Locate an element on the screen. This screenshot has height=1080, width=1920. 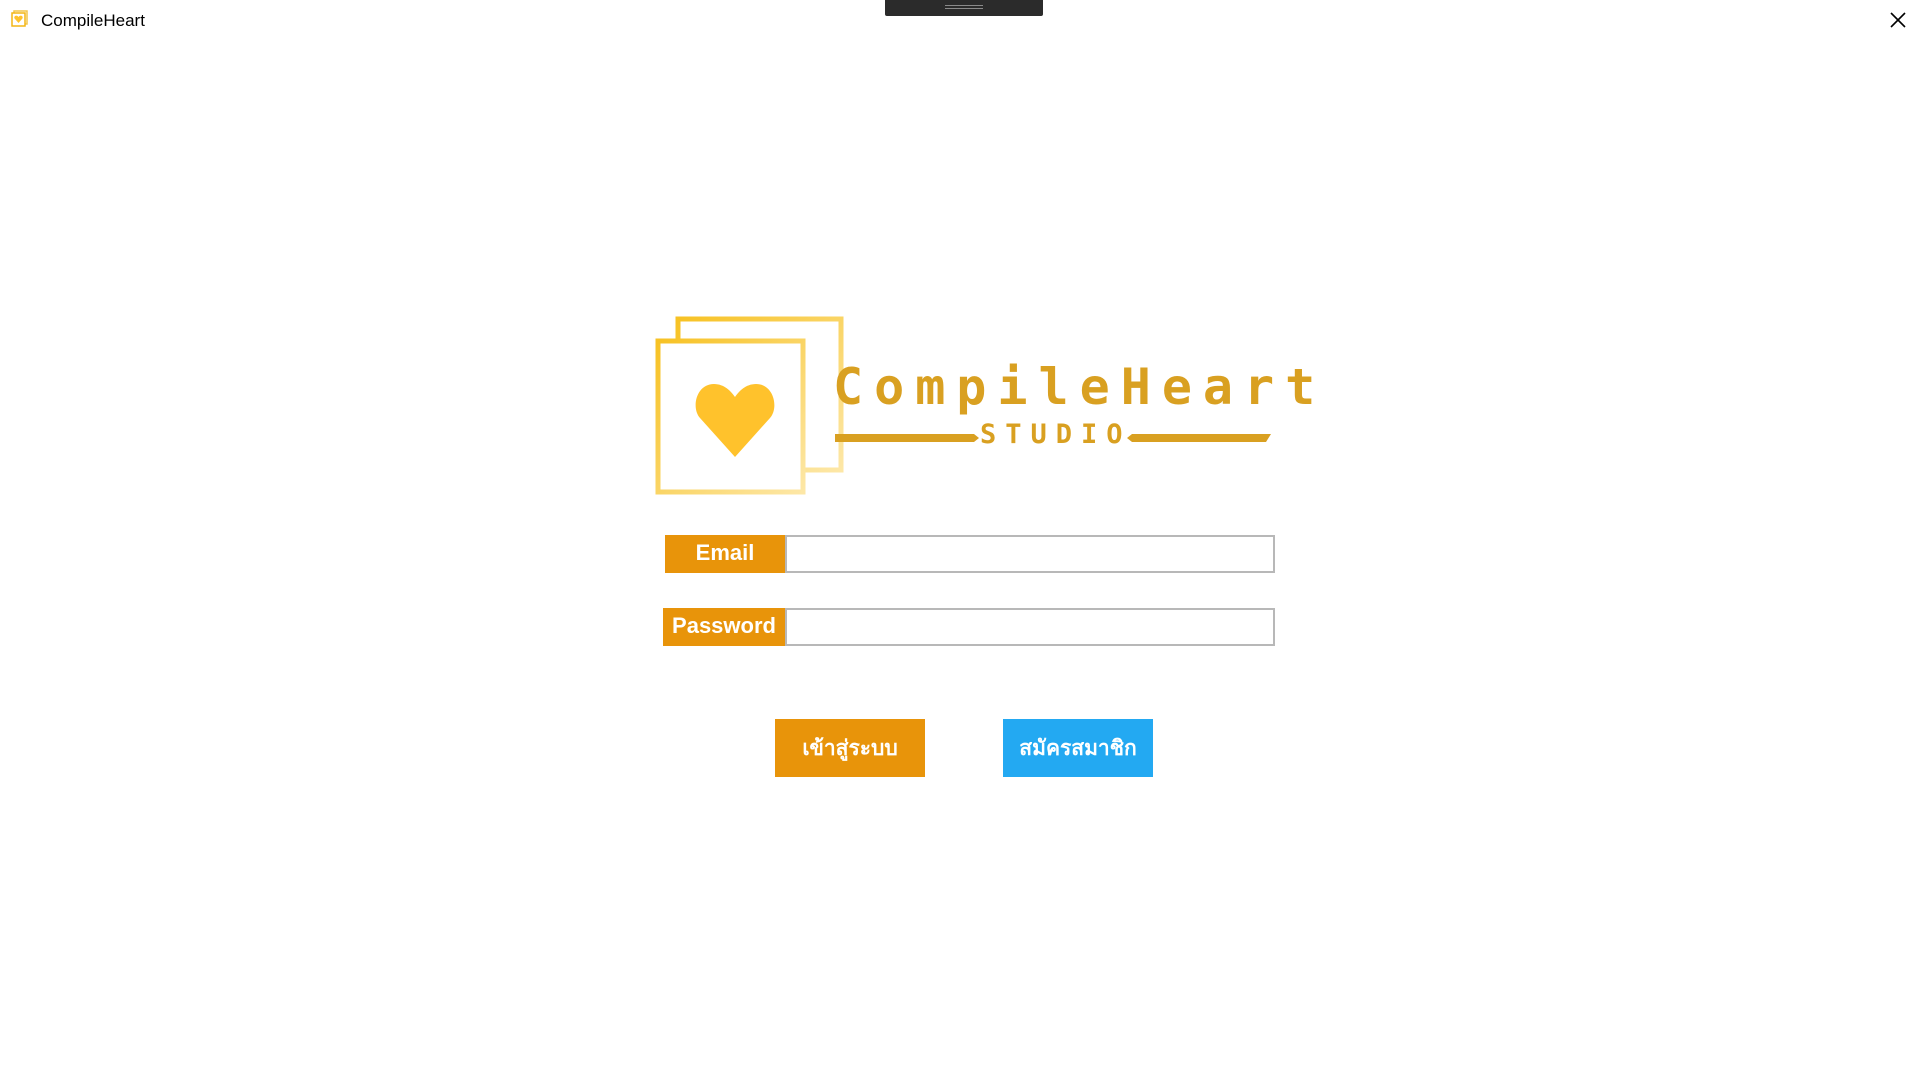
password-label: Password is located at coordinates (724, 627).